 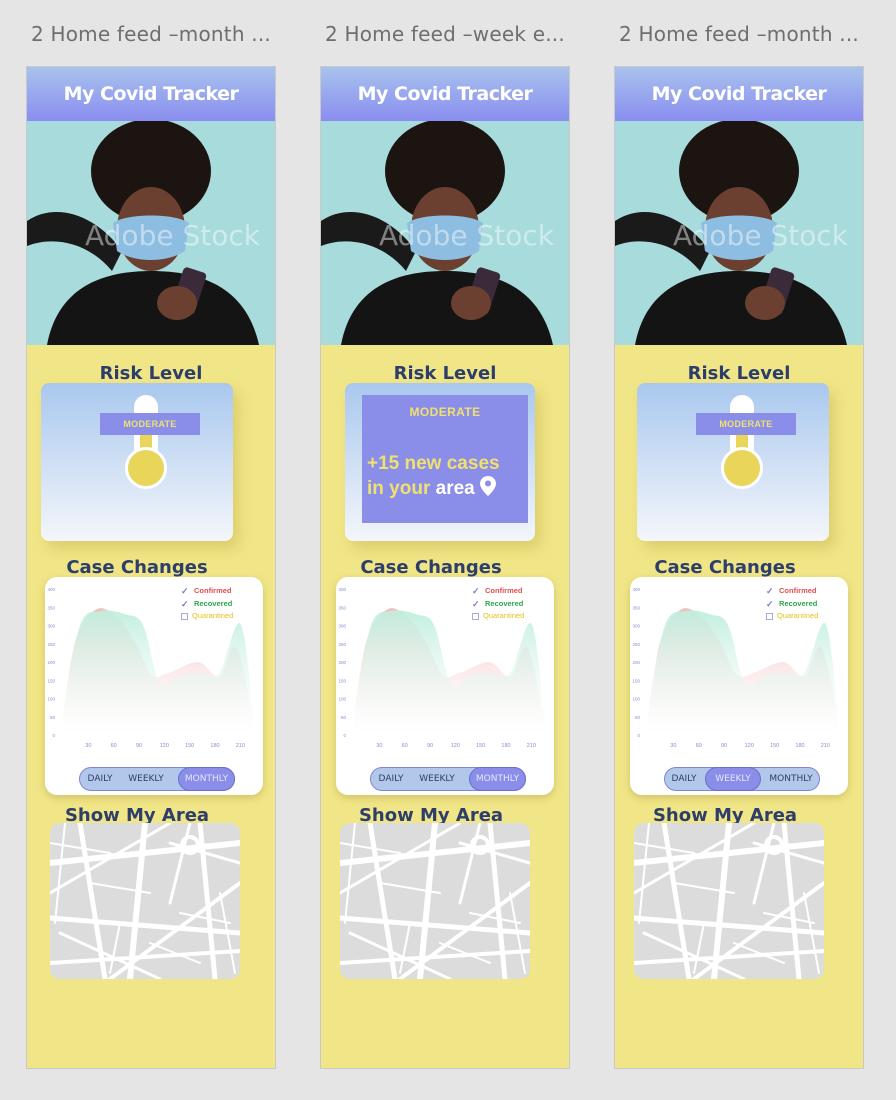 I want to click on y-tick-label: 150, so click(x=51, y=680).